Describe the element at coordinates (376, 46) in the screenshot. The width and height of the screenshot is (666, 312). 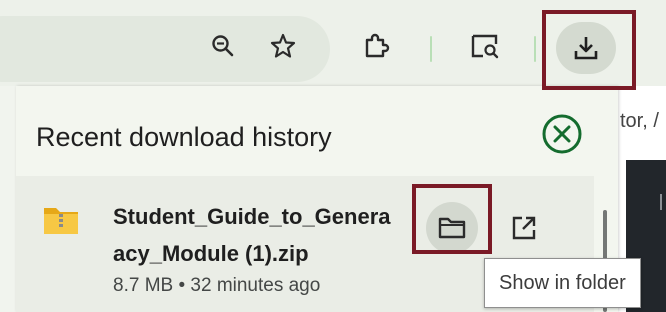
I see `extensions-puzzle-icon` at that location.